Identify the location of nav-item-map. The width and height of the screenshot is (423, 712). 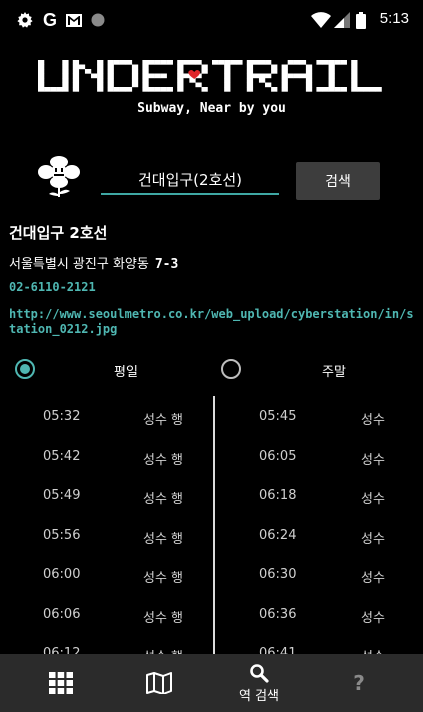
(159, 683).